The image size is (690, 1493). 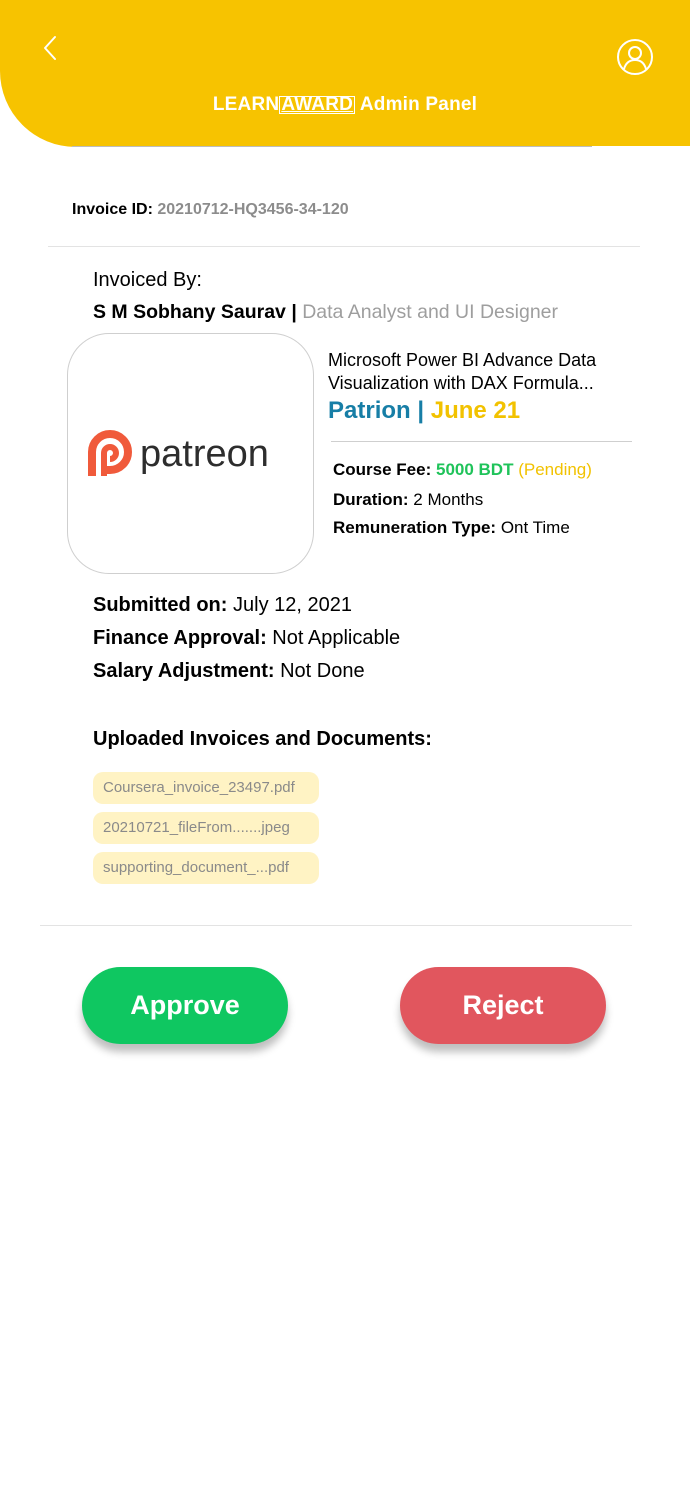 I want to click on submitted-value: July 12, 2021, so click(x=292, y=605).